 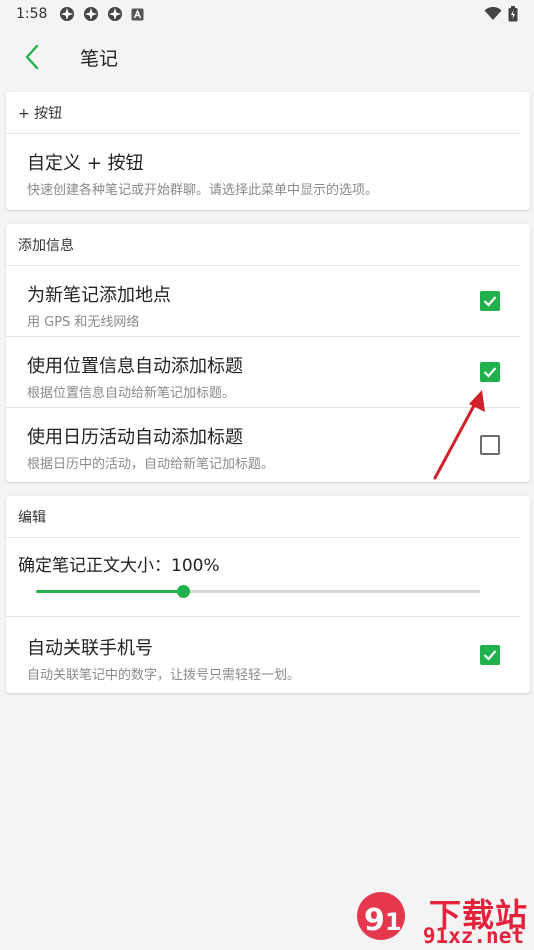 What do you see at coordinates (32, 57) in the screenshot?
I see `back-arrow-icon` at bounding box center [32, 57].